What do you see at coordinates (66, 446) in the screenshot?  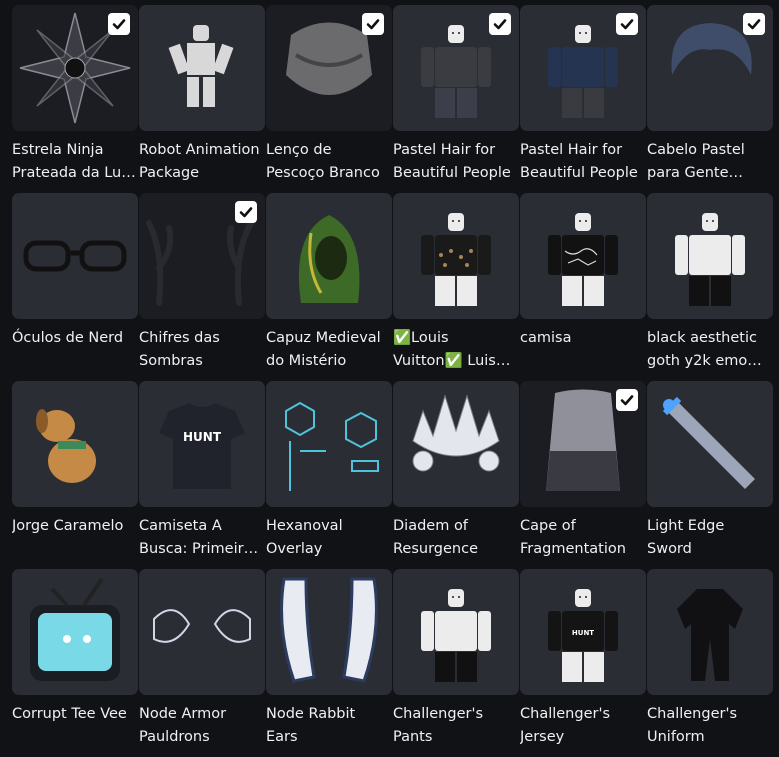 I see `dog-icon` at bounding box center [66, 446].